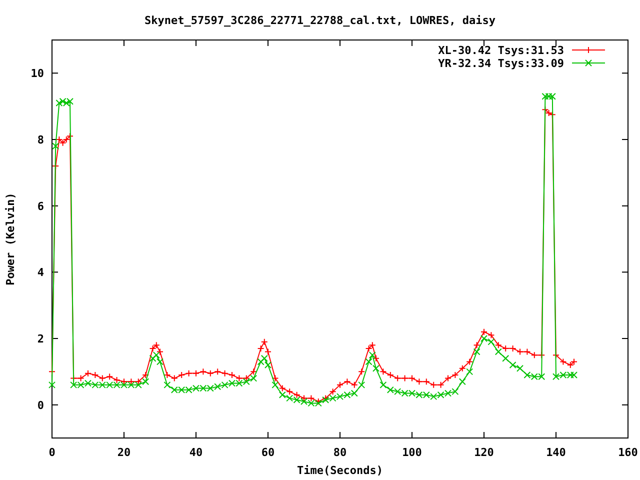 Image resolution: width=640 pixels, height=480 pixels. I want to click on x-tick-label: 0, so click(52, 452).